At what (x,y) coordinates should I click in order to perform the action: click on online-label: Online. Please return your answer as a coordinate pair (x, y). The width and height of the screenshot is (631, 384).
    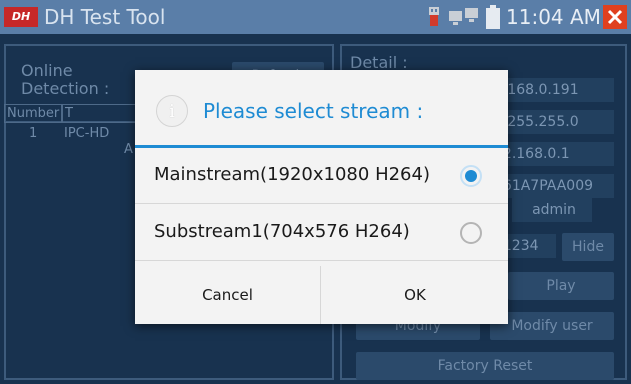
    Looking at the image, I should click on (47, 70).